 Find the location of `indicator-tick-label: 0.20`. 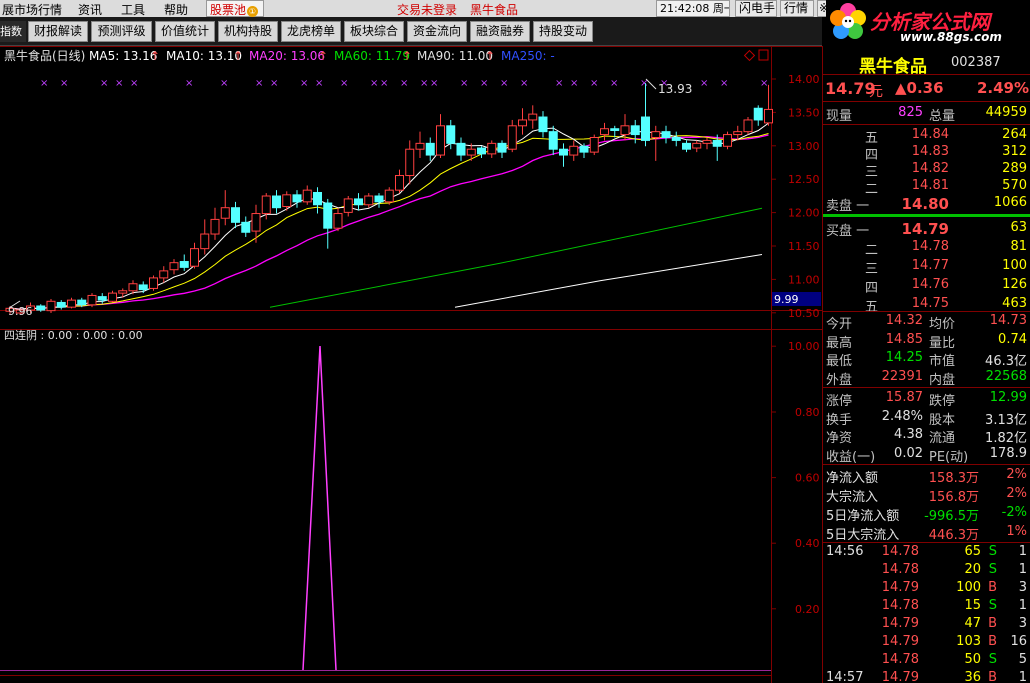

indicator-tick-label: 0.20 is located at coordinates (807, 609).